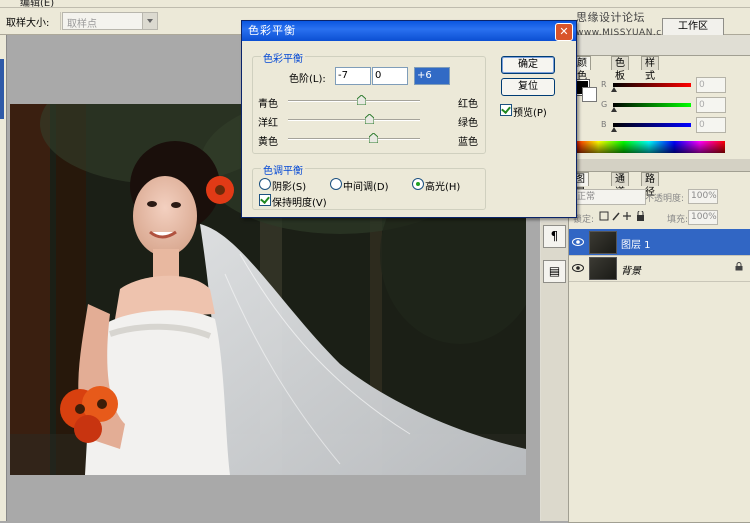 Image resolution: width=750 pixels, height=523 pixels. Describe the element at coordinates (652, 85) in the screenshot. I see `channel-r-slider` at that location.